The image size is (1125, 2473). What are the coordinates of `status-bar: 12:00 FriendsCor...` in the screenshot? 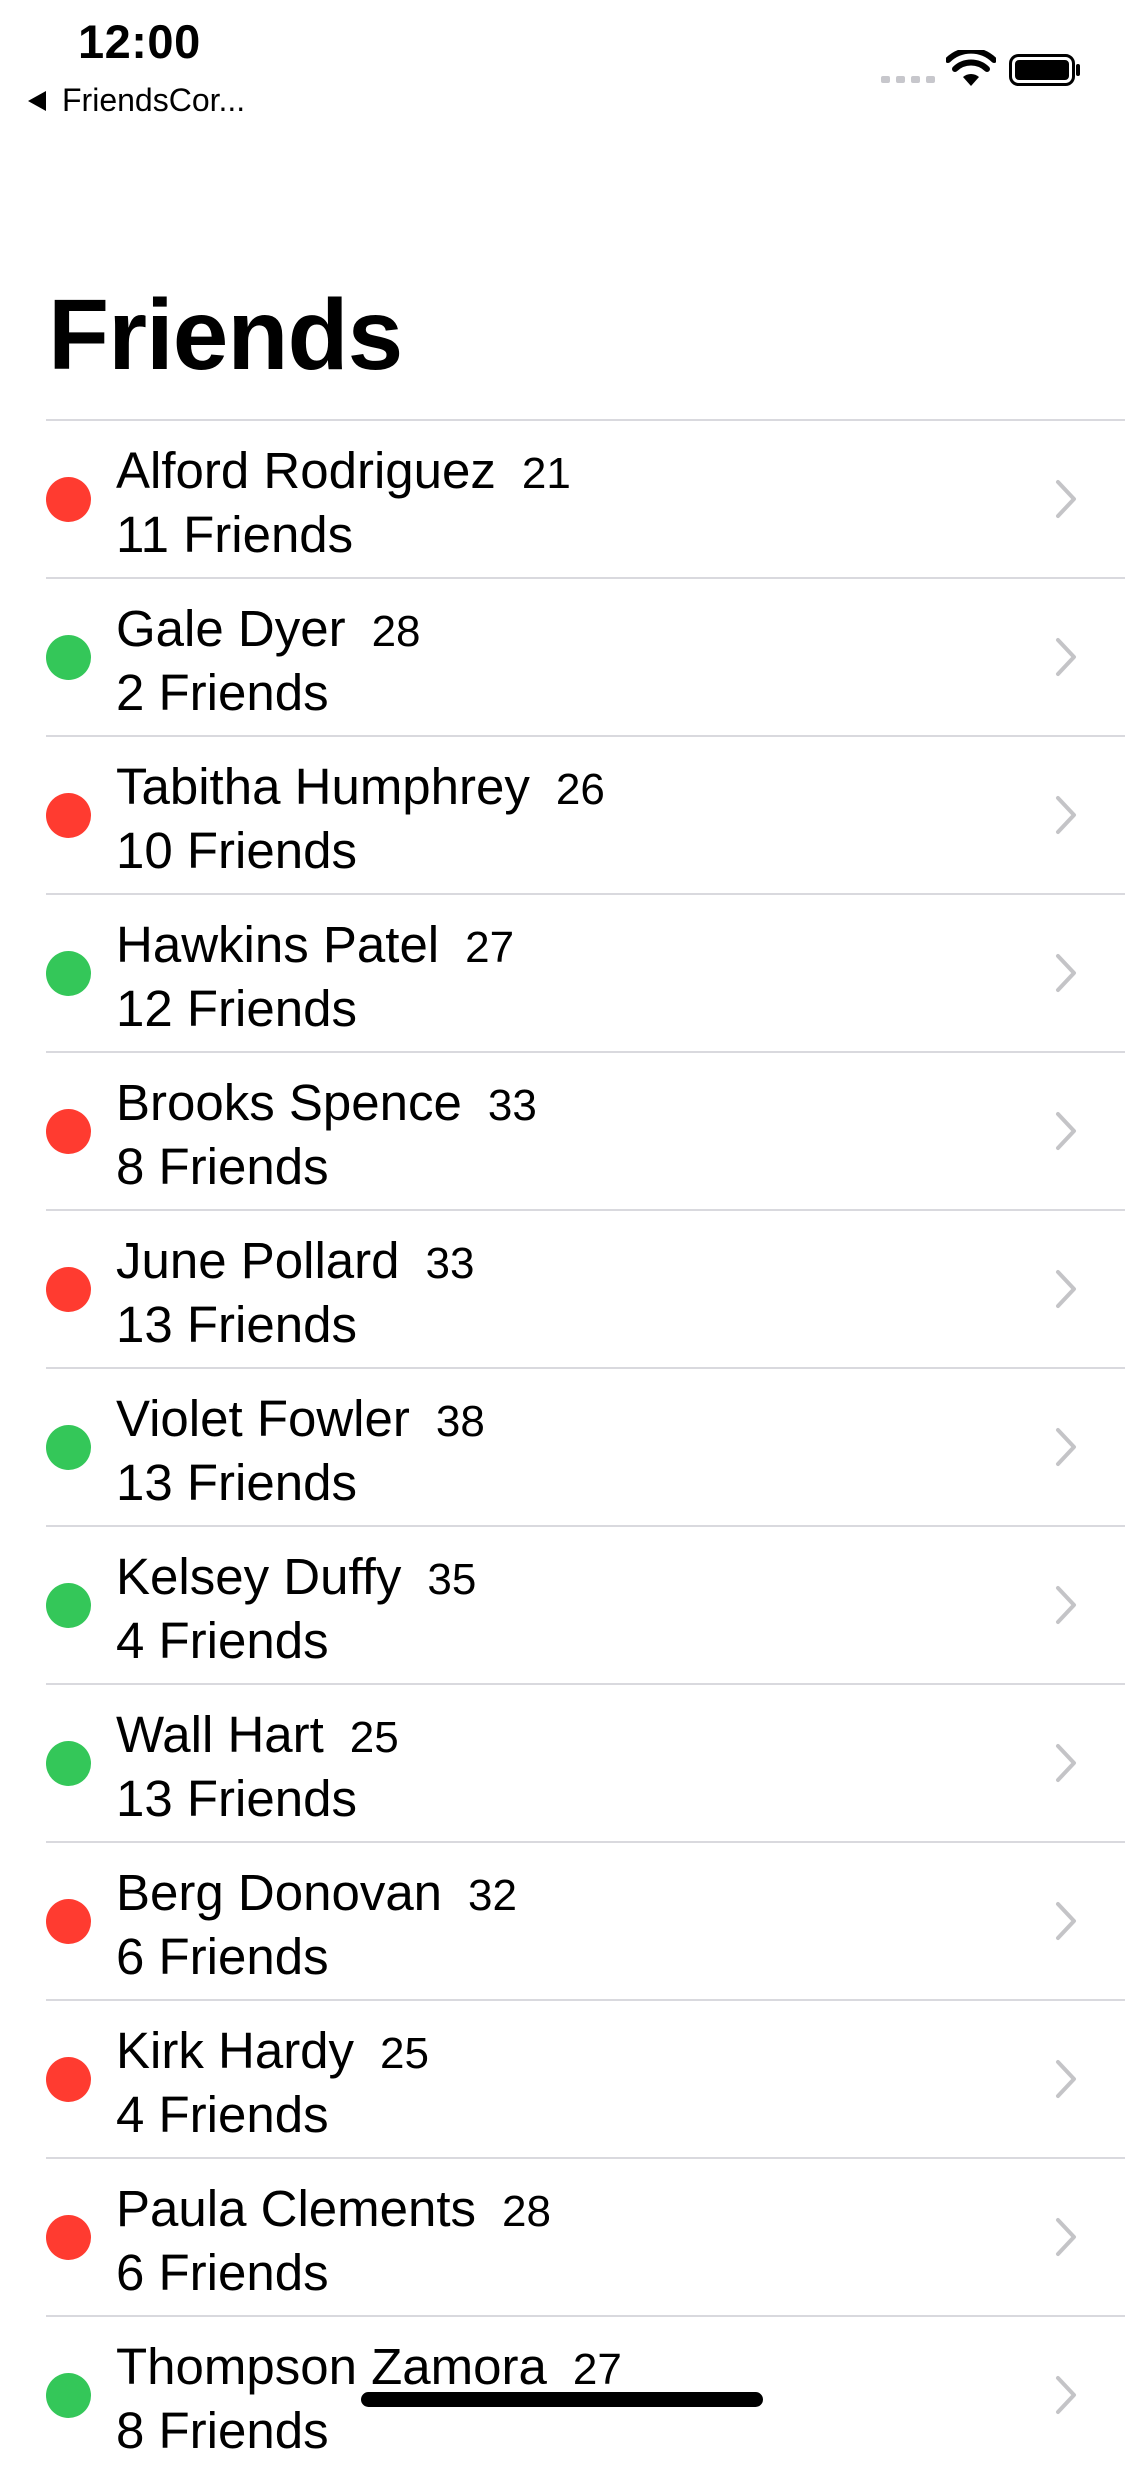 It's located at (562, 66).